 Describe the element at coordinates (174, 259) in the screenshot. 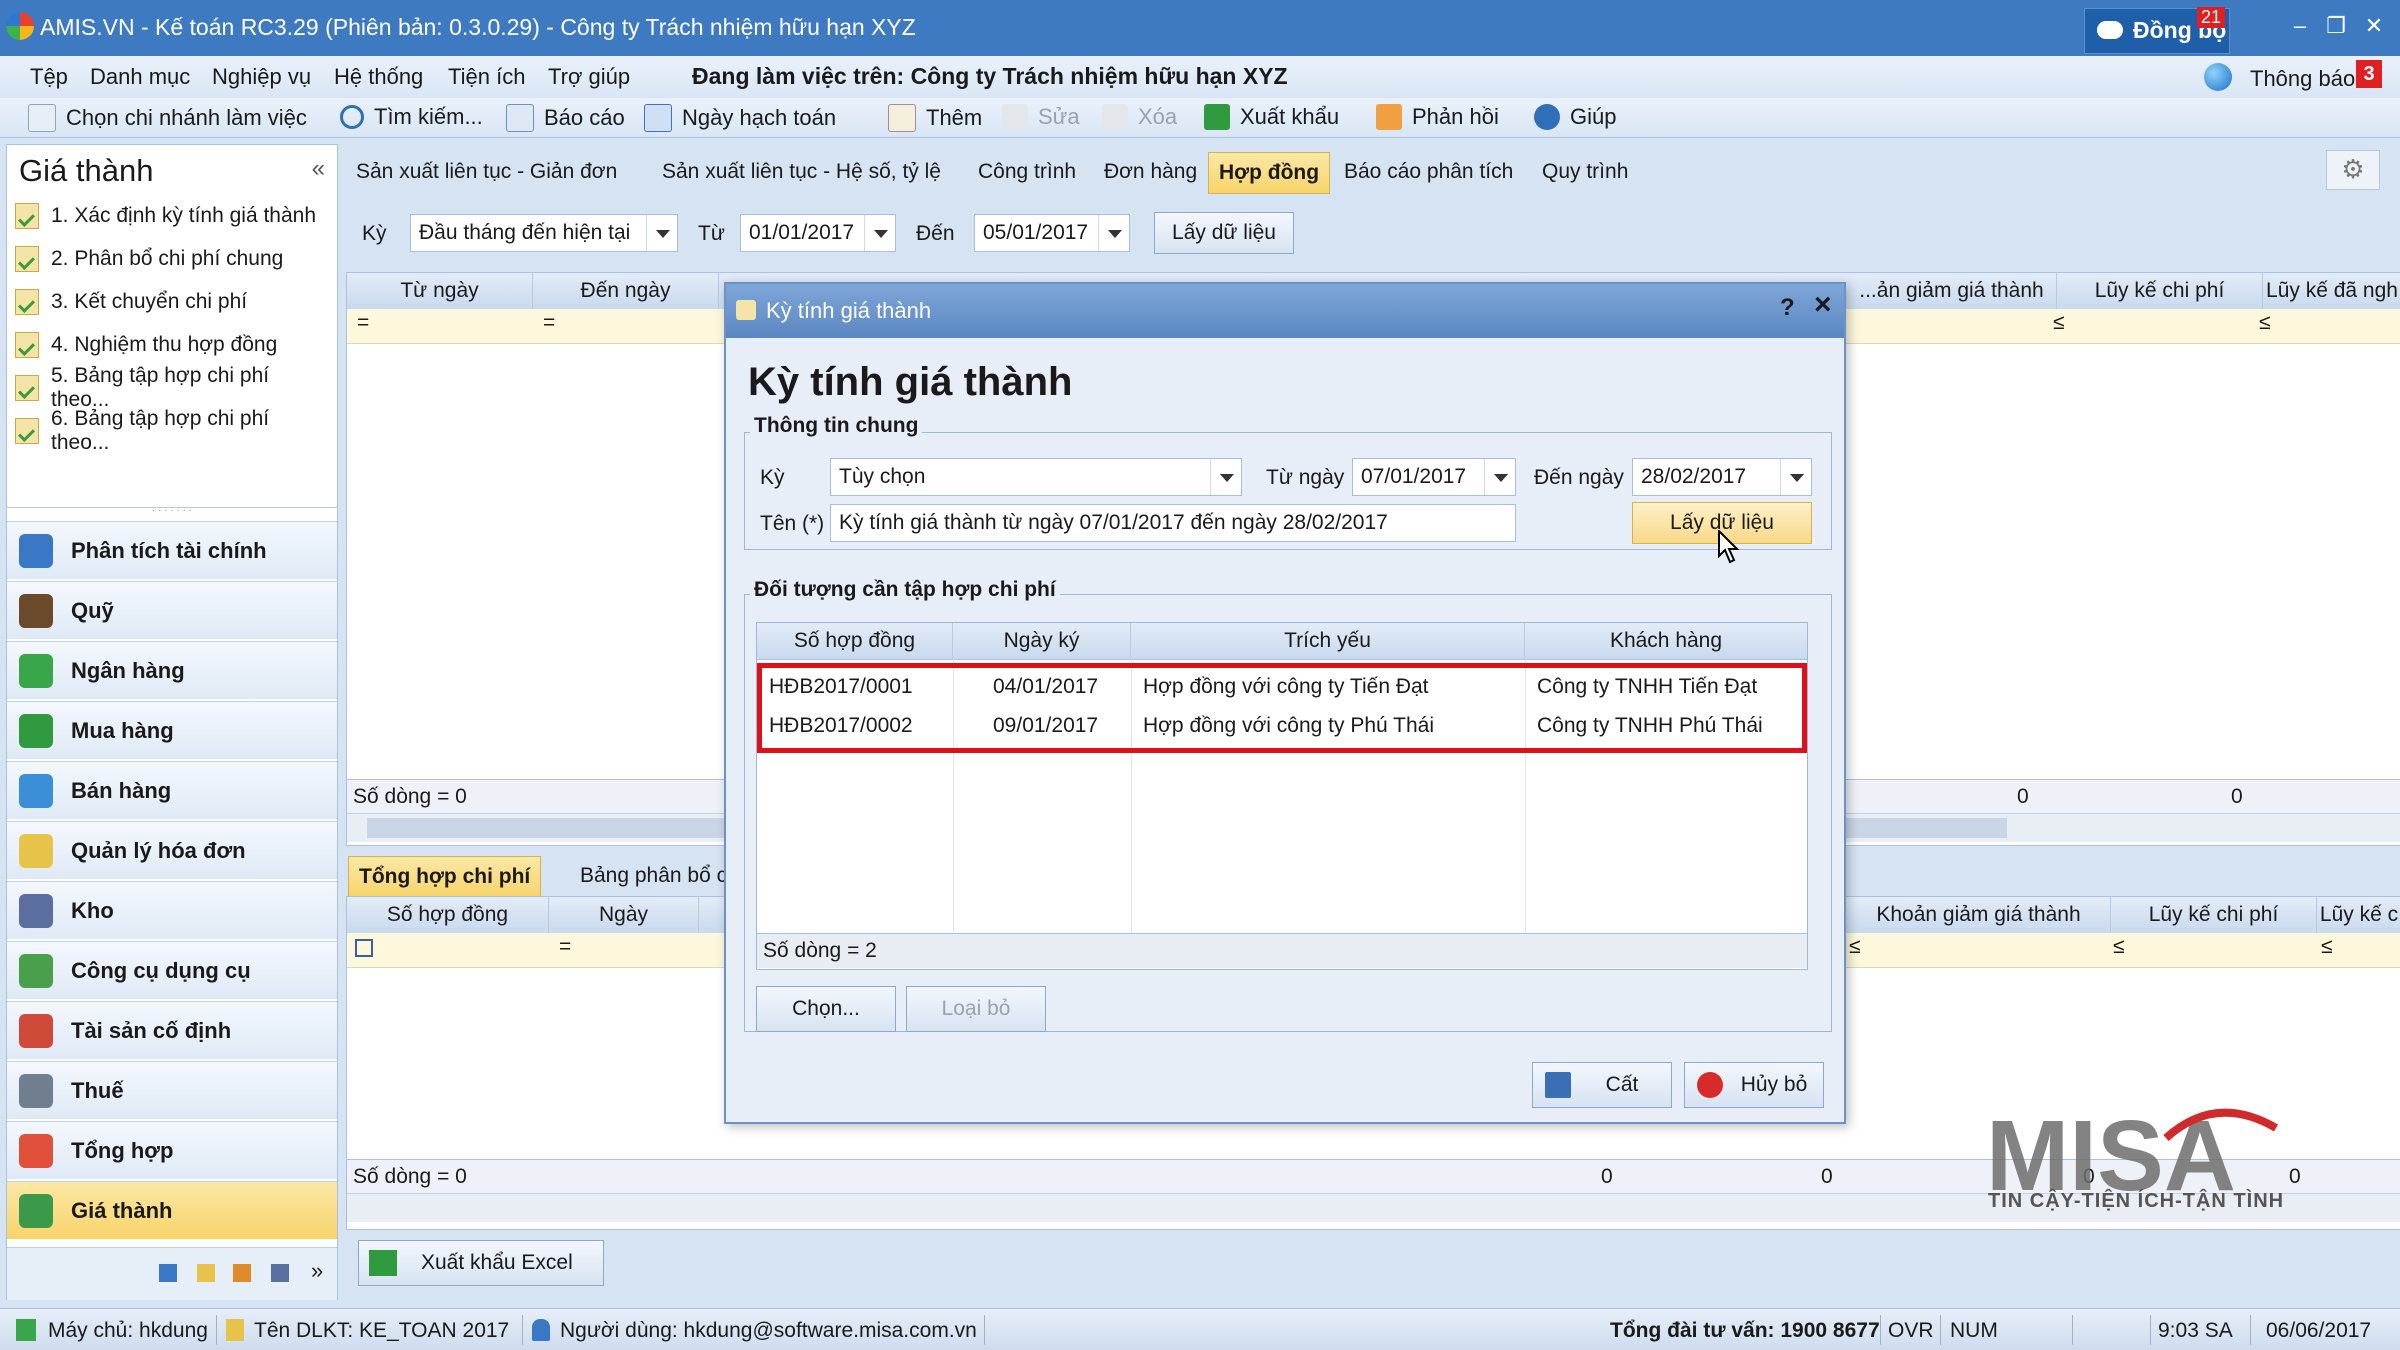

I see `task-item: 2. Phân bổ chi phí chung` at that location.